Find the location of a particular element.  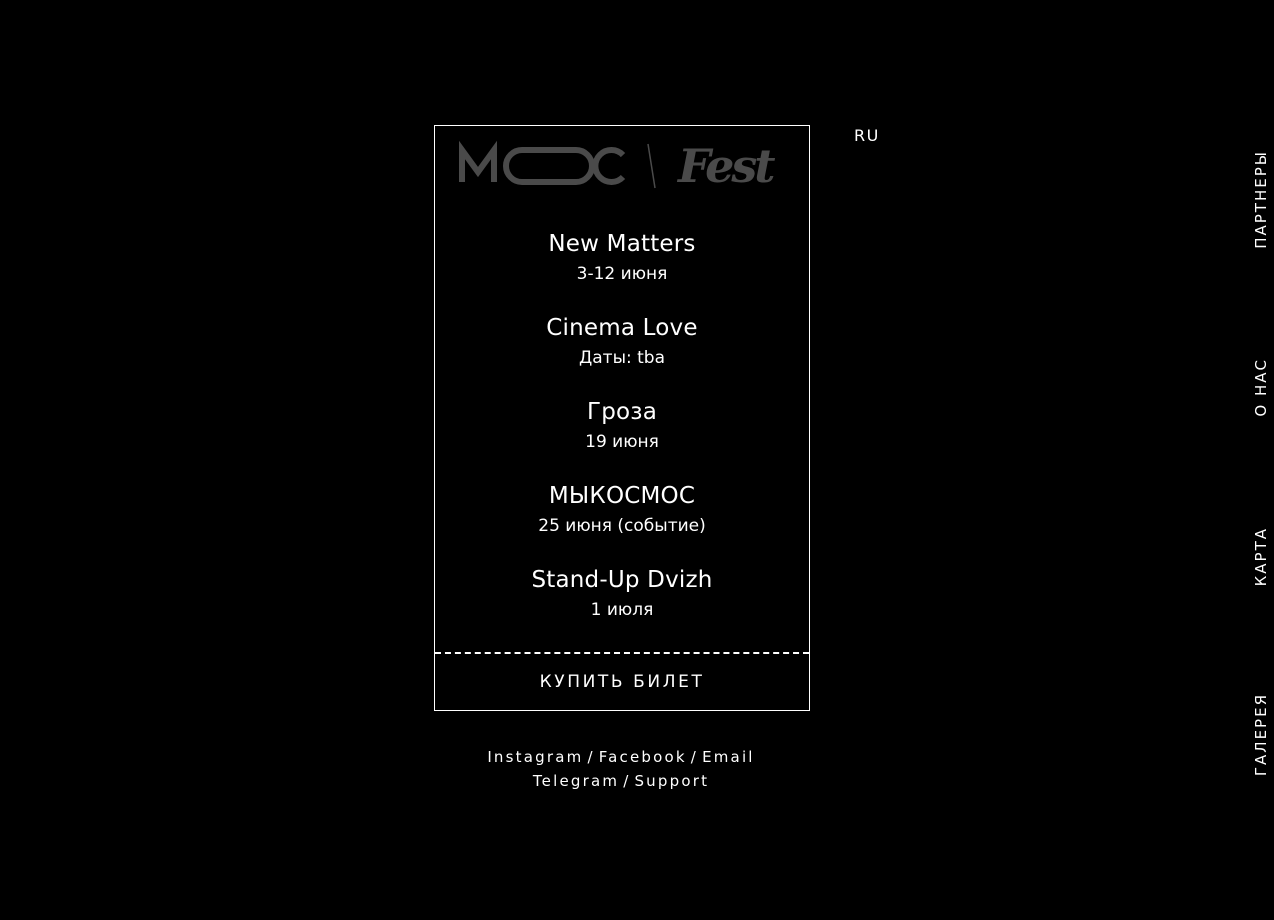

event-item-groza: Гроза 19 июня is located at coordinates (622, 436).